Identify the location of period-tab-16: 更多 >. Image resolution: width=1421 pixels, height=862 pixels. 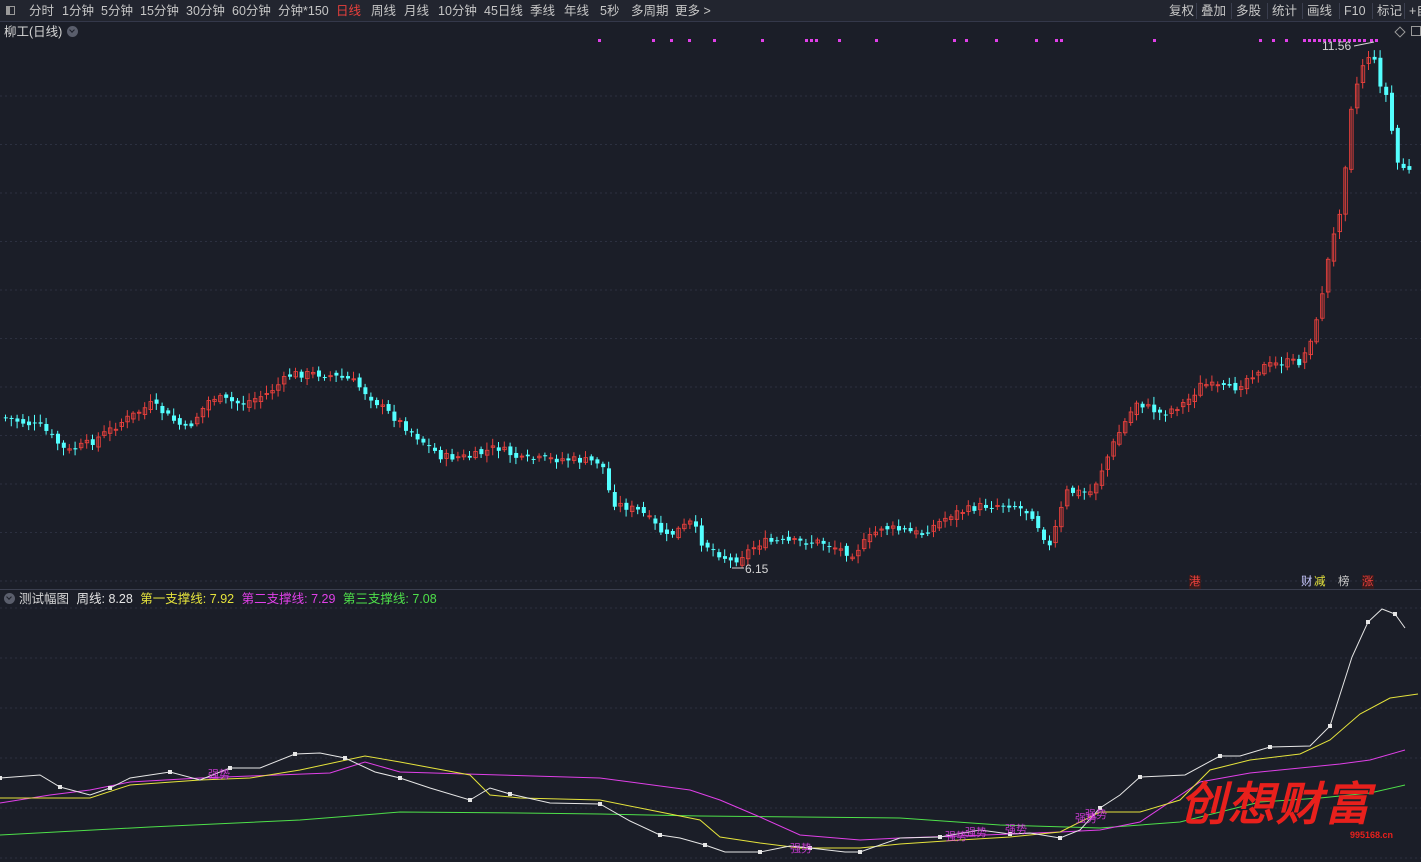
(693, 11).